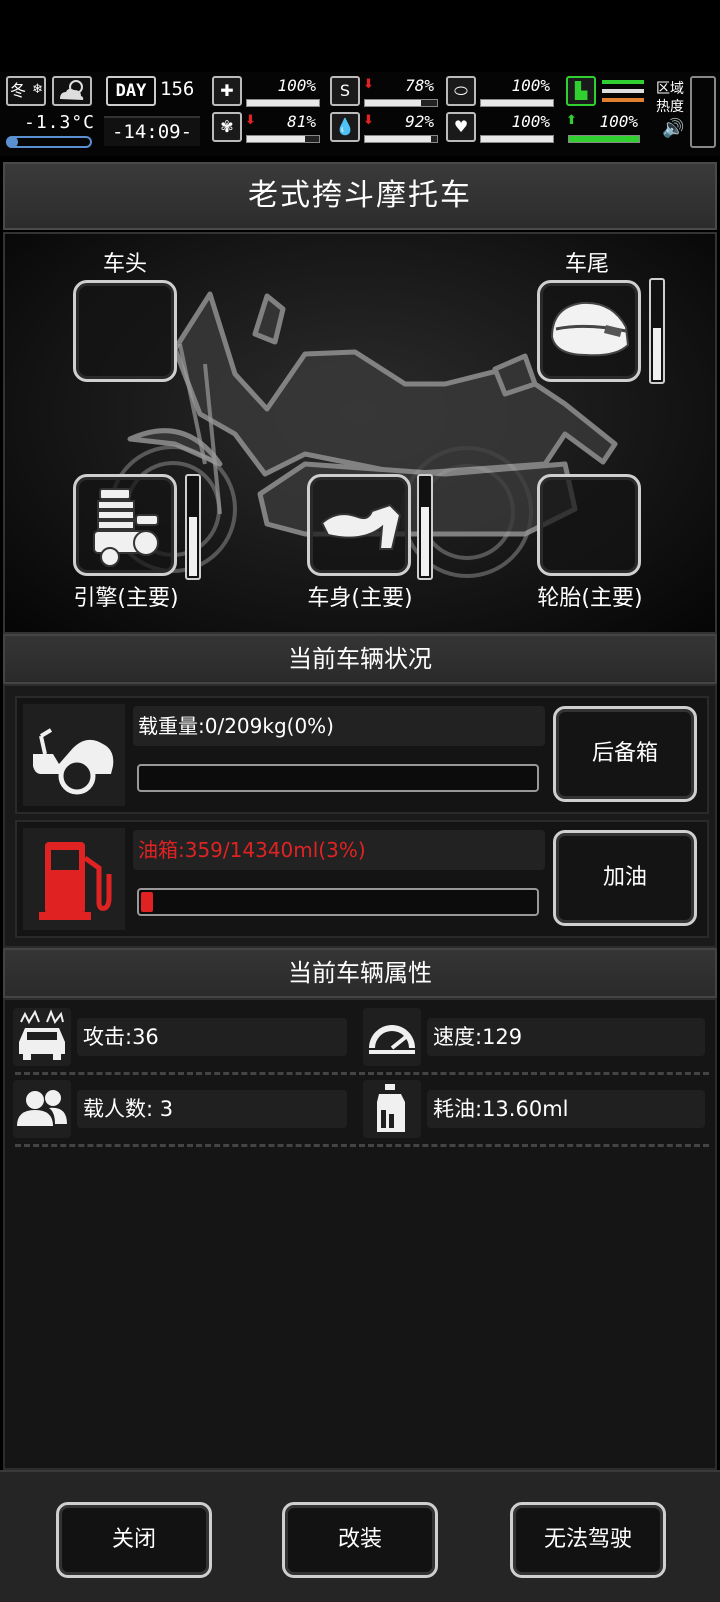 This screenshot has height=1602, width=720. I want to click on page-title: 老式挎斗摩托车, so click(360, 195).